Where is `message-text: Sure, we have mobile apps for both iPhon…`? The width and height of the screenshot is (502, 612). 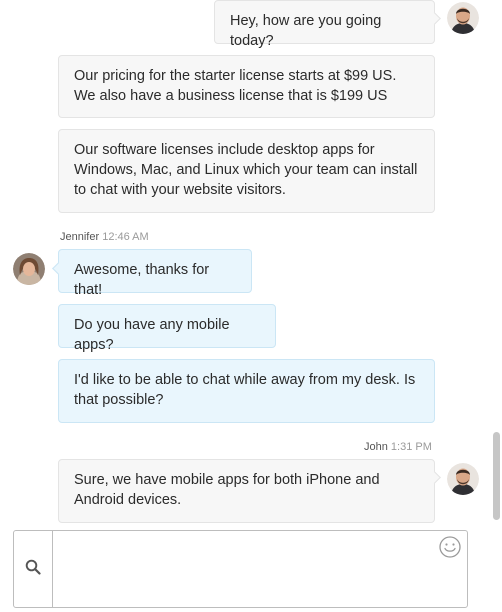
message-text: Sure, we have mobile apps for both iPhon… is located at coordinates (227, 490).